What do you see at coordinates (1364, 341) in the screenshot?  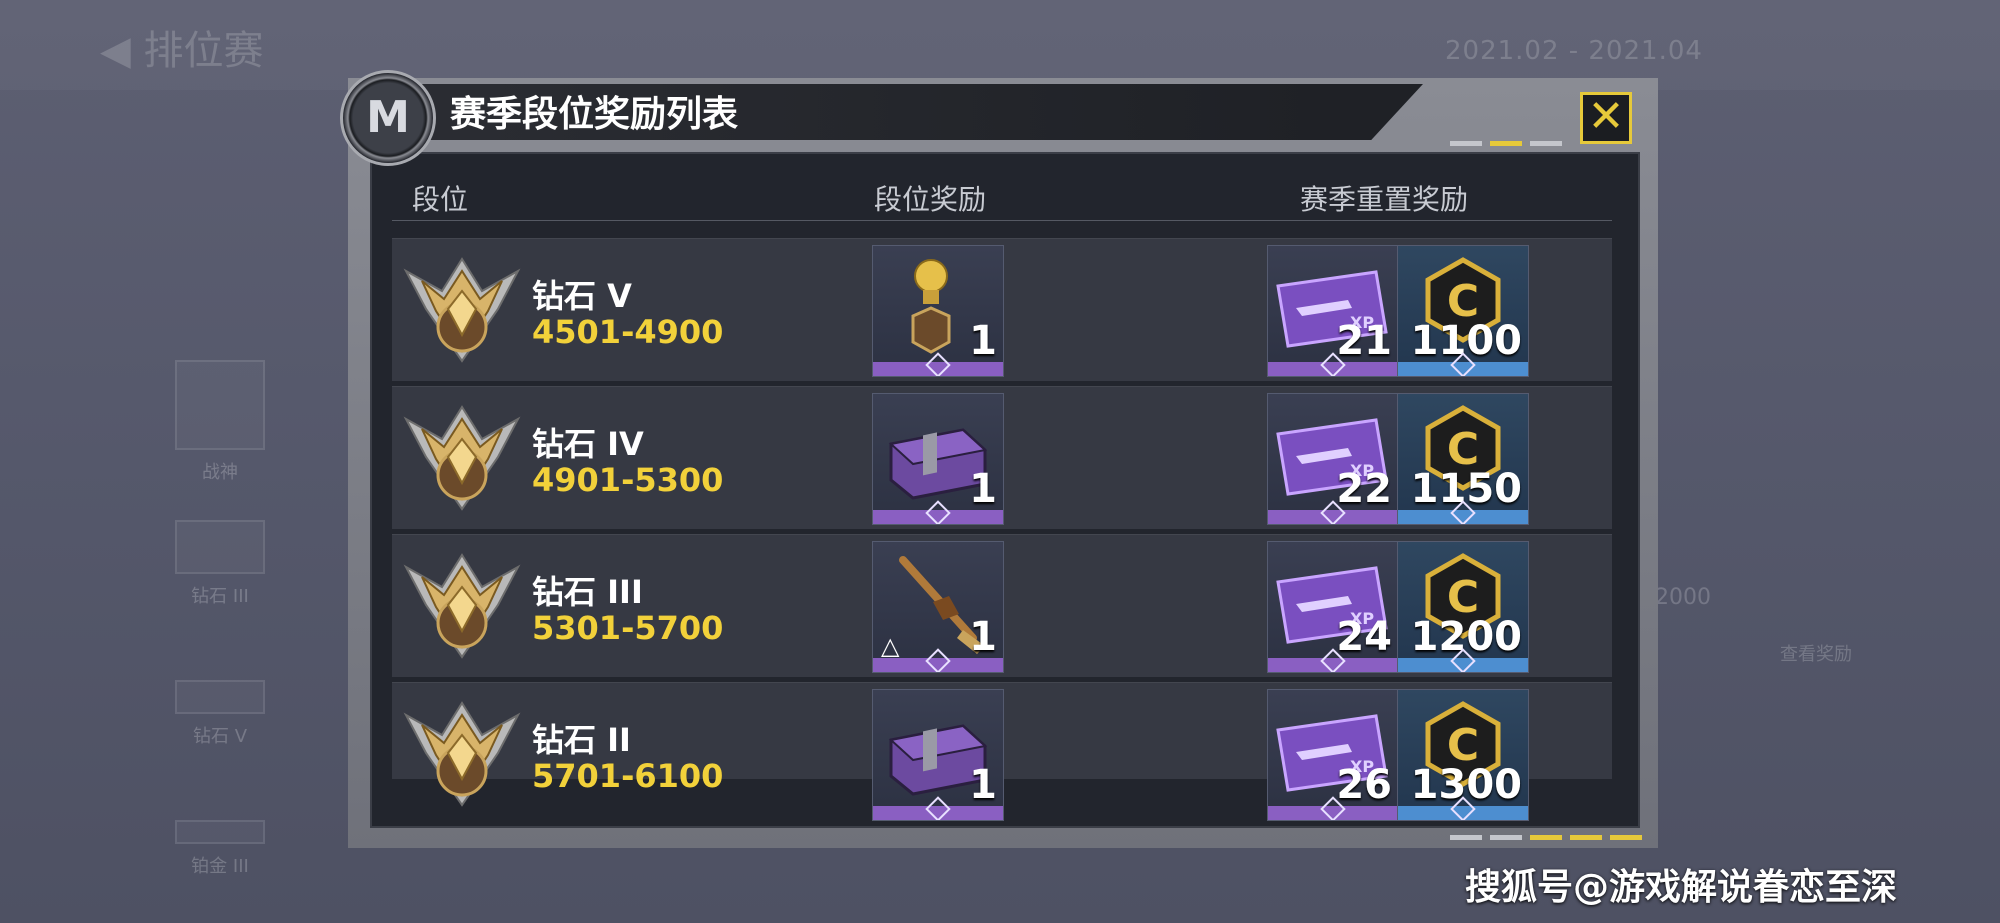 I see `xp-card-qty: 21` at bounding box center [1364, 341].